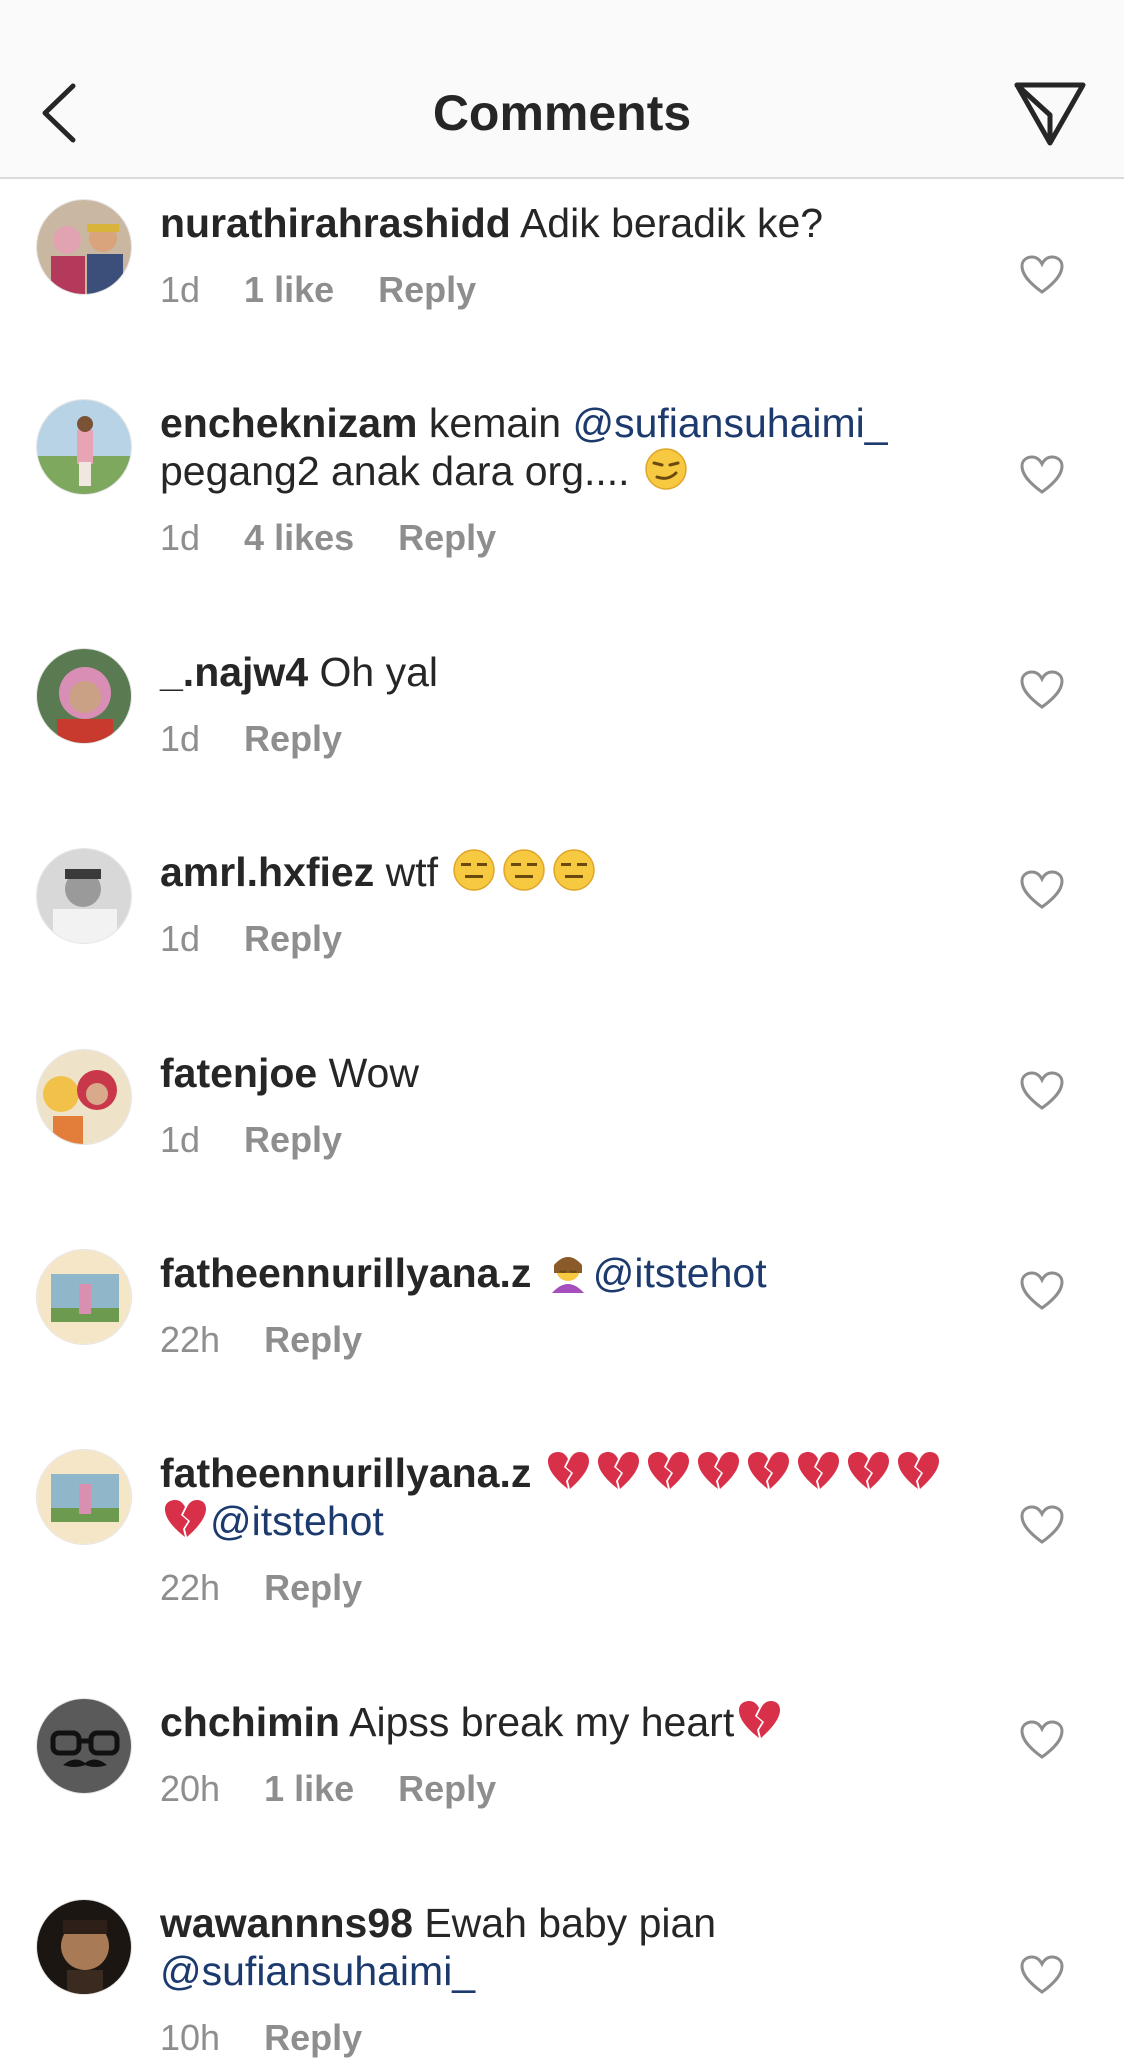 This screenshot has height=2067, width=1124. Describe the element at coordinates (495, 423) in the screenshot. I see `comment-message: kemain` at that location.